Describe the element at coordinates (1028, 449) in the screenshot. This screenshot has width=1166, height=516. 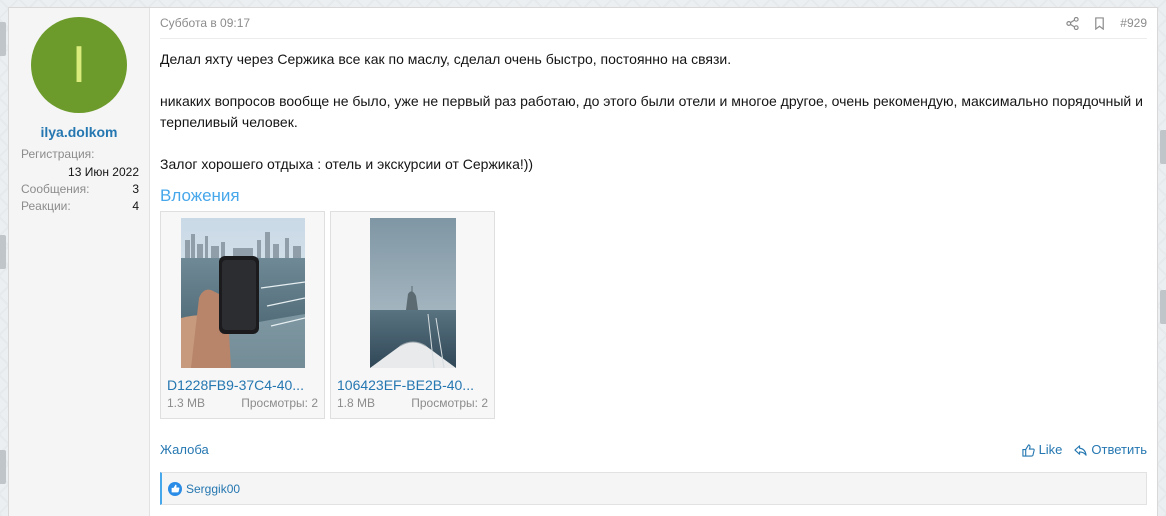
I see `like-icon` at that location.